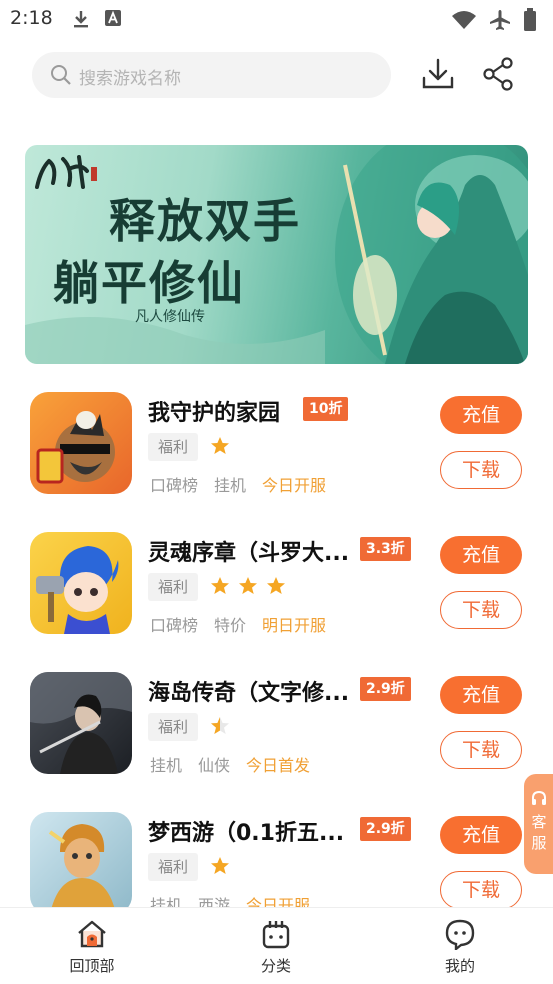 This screenshot has width=553, height=984. What do you see at coordinates (149, 283) in the screenshot?
I see `banner-title-line2: 躺平修仙` at bounding box center [149, 283].